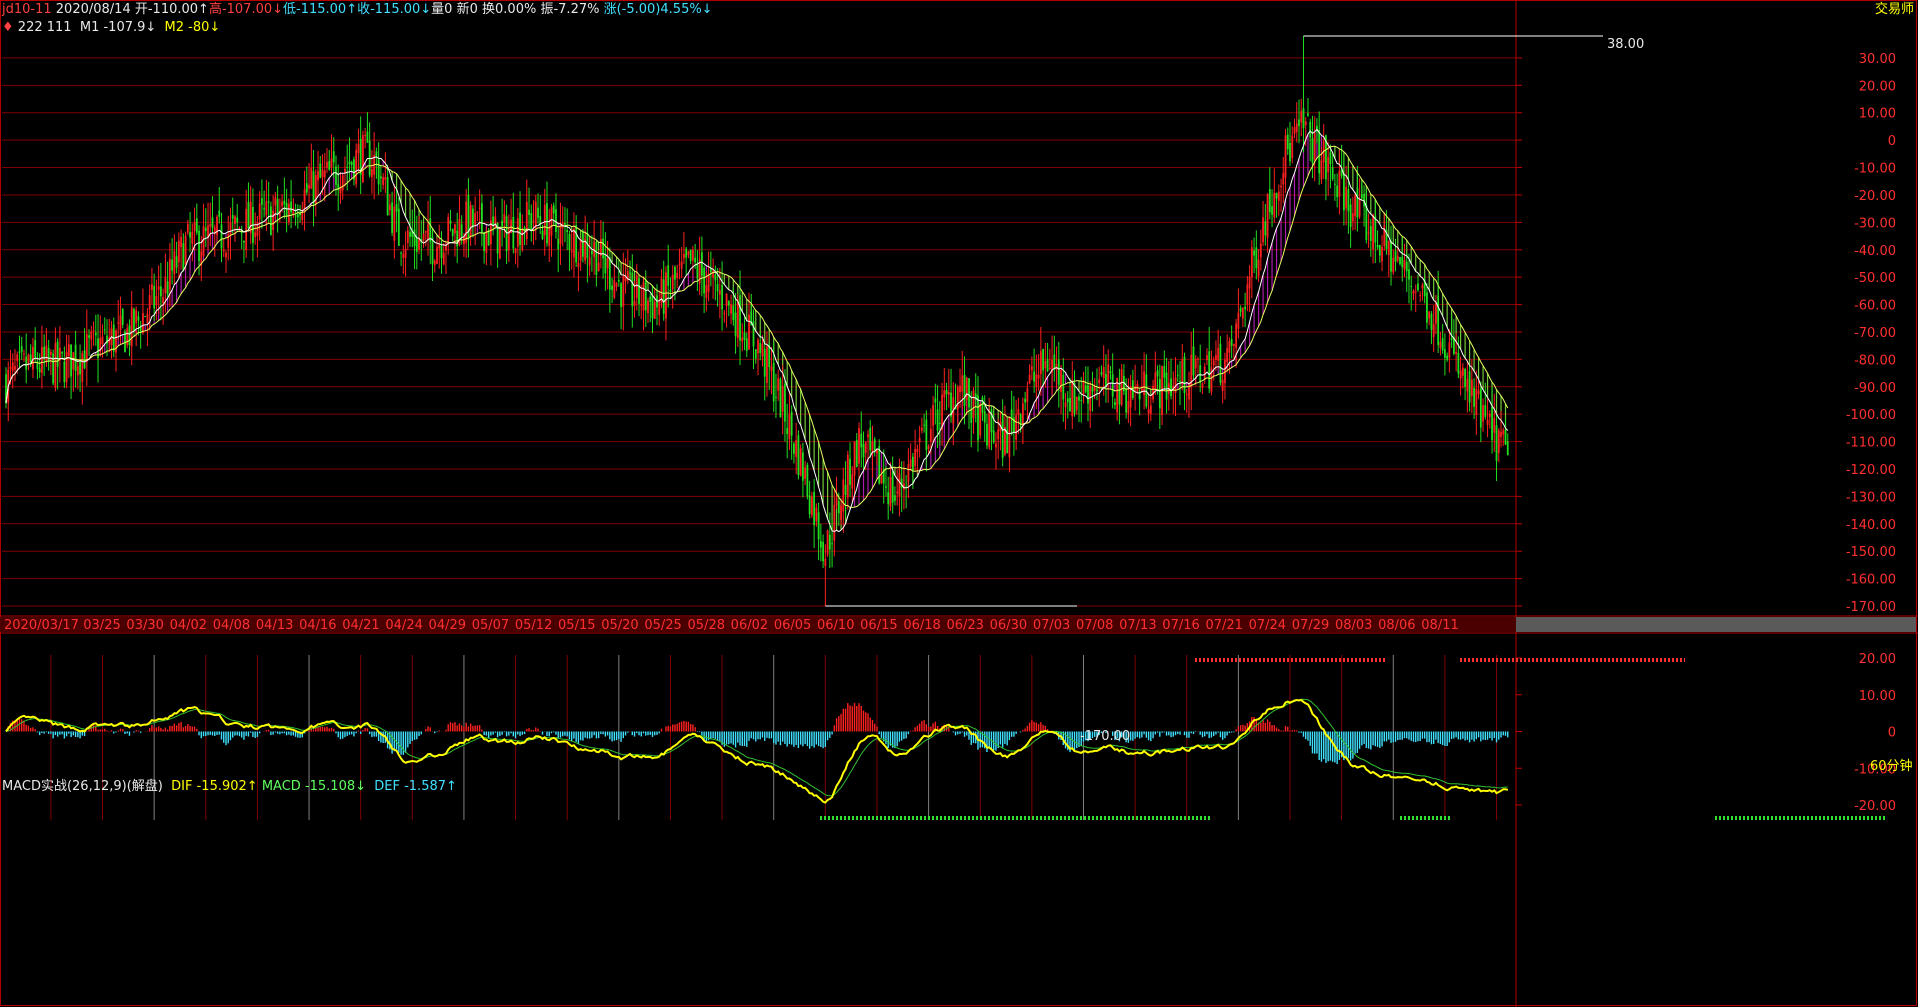 The image size is (1918, 1007). What do you see at coordinates (27, 9) in the screenshot?
I see `symbol-label: jd10-11` at bounding box center [27, 9].